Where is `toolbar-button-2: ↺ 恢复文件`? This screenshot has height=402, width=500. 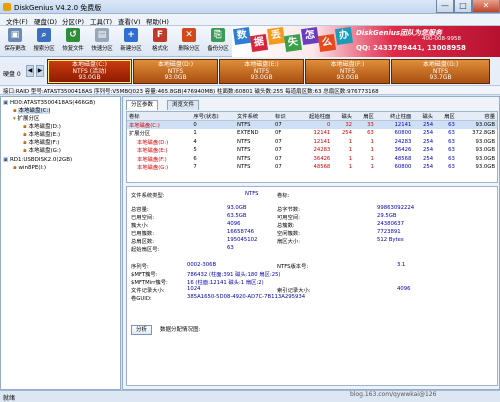 toolbar-button-2: ↺ 恢复文件 is located at coordinates (73, 41).